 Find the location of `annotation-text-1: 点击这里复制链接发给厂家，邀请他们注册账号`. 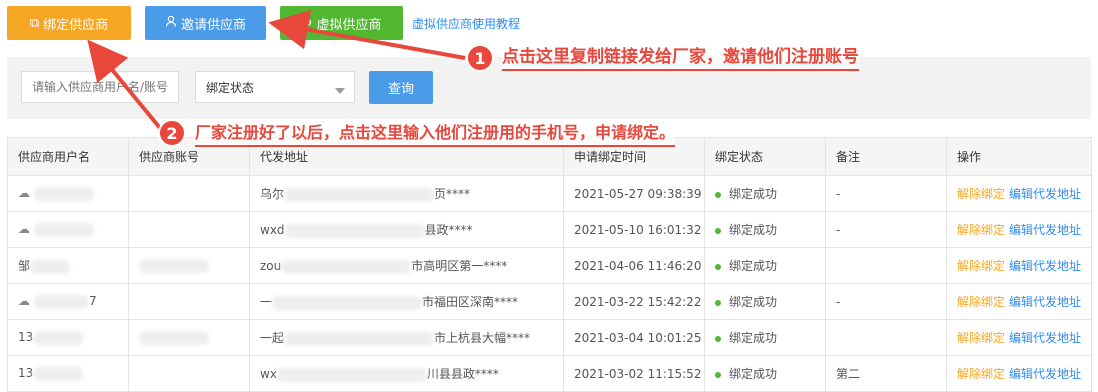

annotation-text-1: 点击这里复制链接发给厂家，邀请他们注册账号 is located at coordinates (680, 56).